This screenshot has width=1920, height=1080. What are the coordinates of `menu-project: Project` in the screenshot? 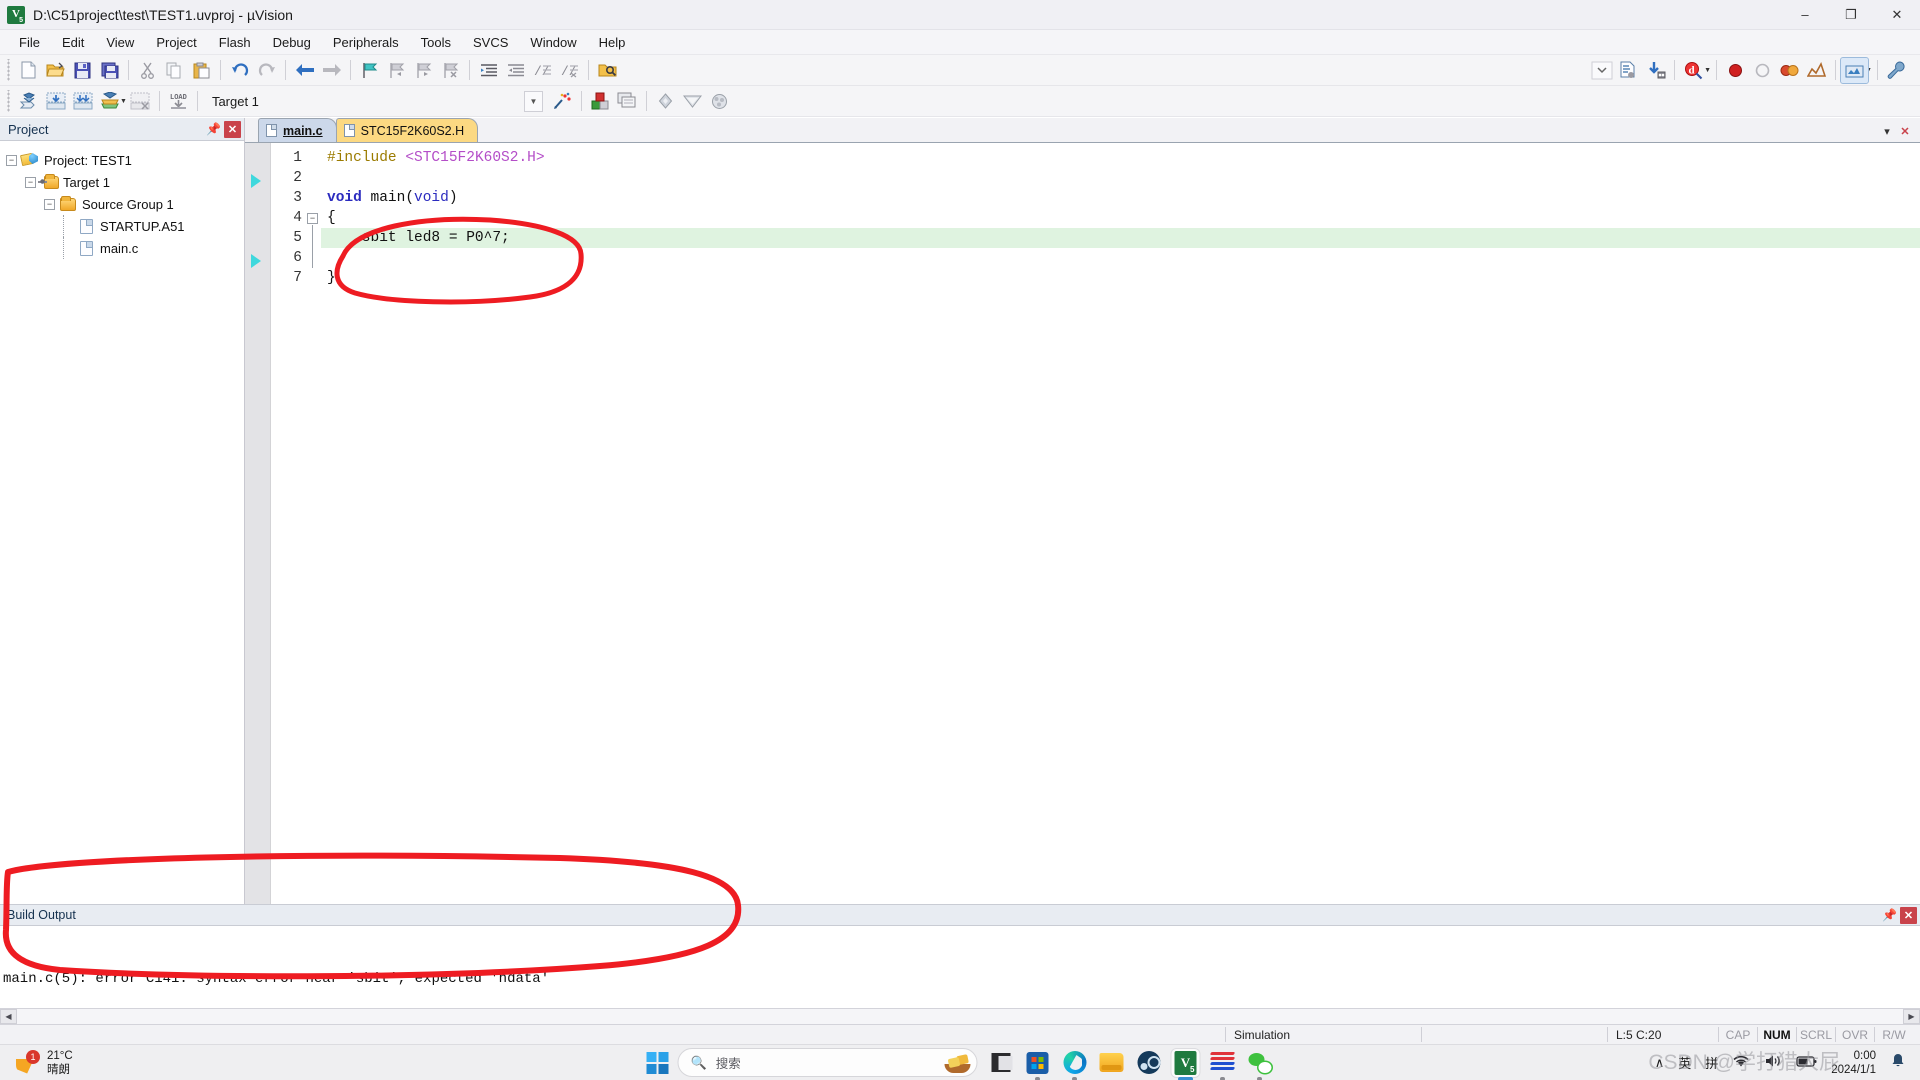 It's located at (176, 42).